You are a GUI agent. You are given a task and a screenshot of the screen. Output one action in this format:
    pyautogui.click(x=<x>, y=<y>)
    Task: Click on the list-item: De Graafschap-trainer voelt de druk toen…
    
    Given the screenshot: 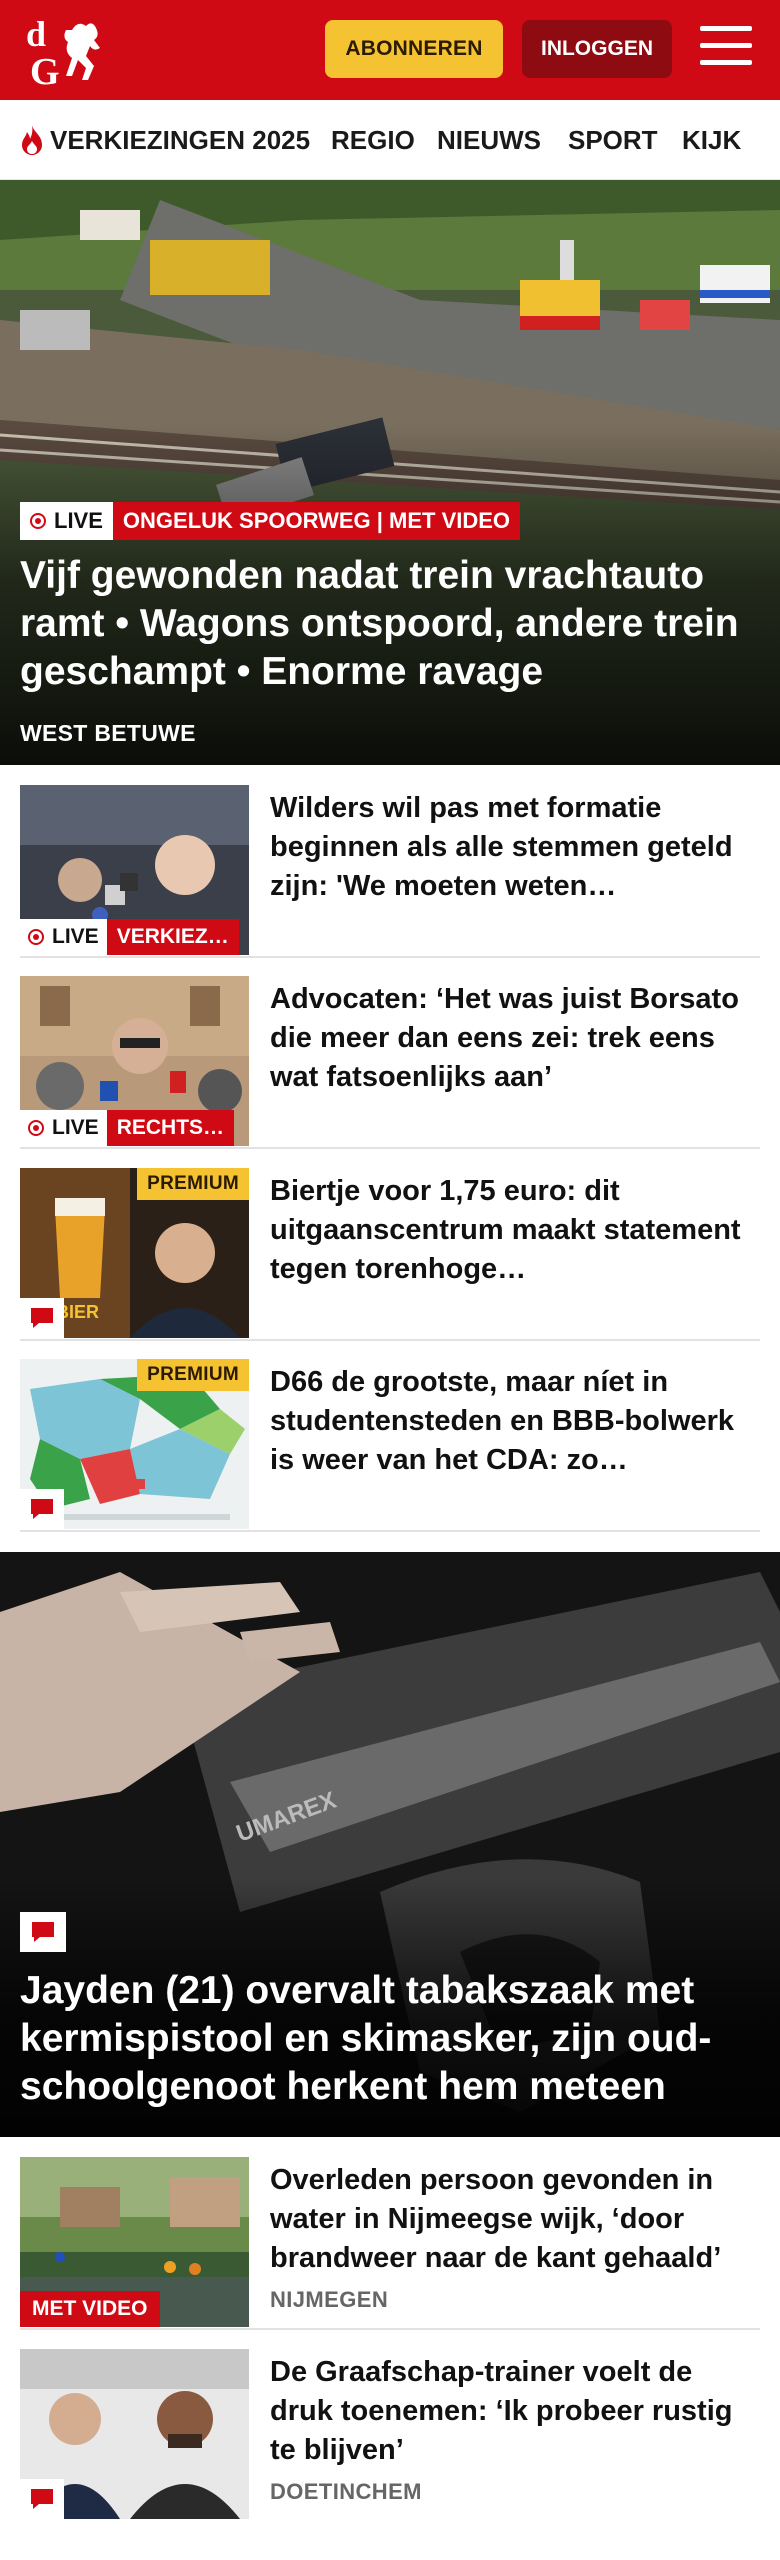 What is the action you would take?
    pyautogui.click(x=390, y=2437)
    